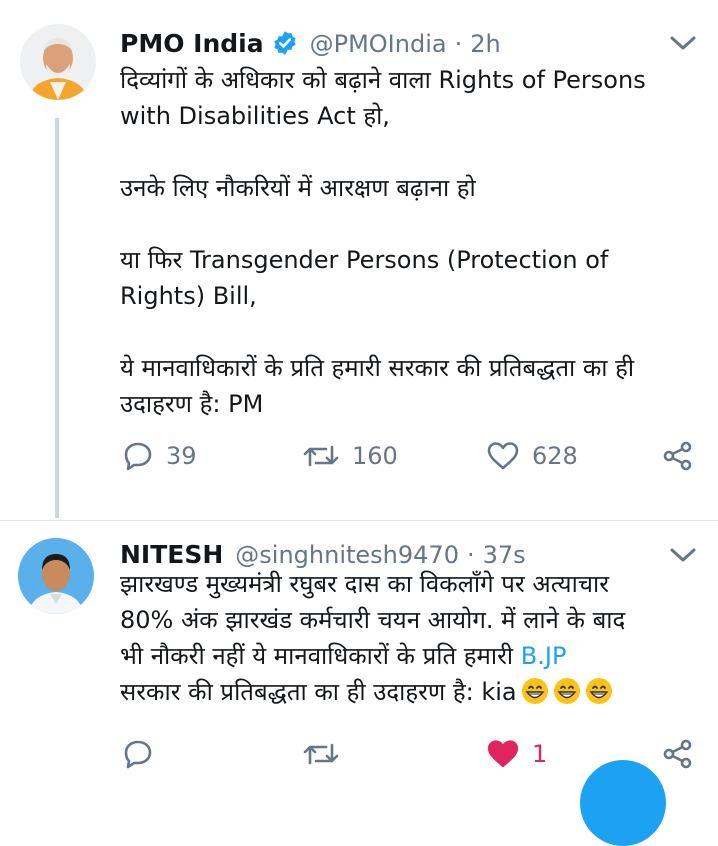 This screenshot has height=846, width=718. I want to click on author-name: NITESH, so click(171, 554).